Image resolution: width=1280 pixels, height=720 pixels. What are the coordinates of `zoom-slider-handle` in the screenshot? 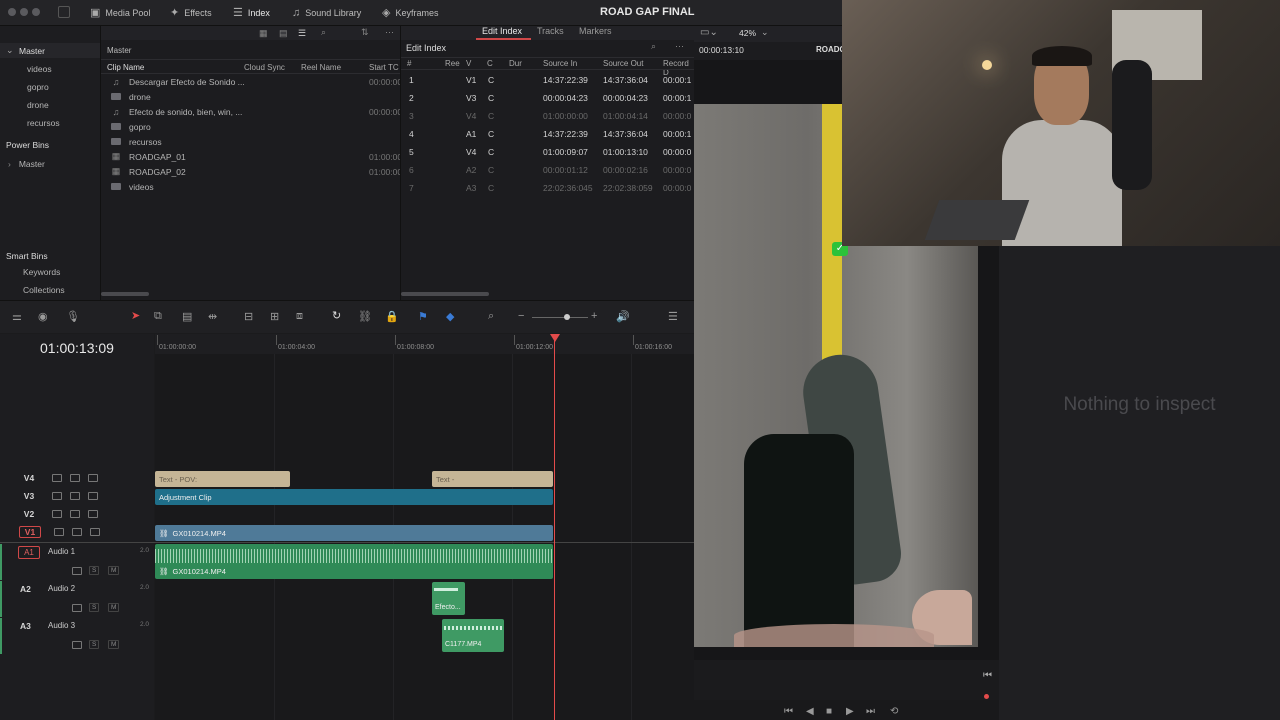 It's located at (567, 317).